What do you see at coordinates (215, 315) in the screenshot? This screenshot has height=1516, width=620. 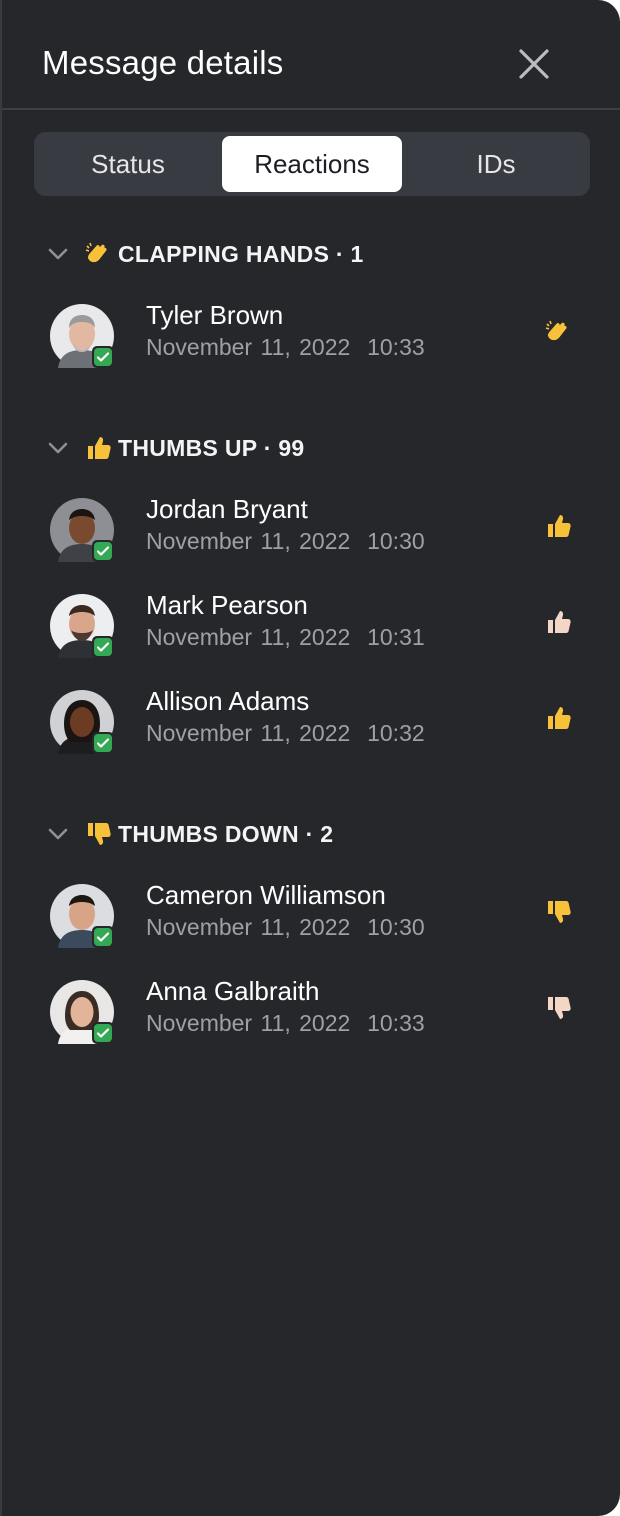 I see `person-name: Tyler Brown` at bounding box center [215, 315].